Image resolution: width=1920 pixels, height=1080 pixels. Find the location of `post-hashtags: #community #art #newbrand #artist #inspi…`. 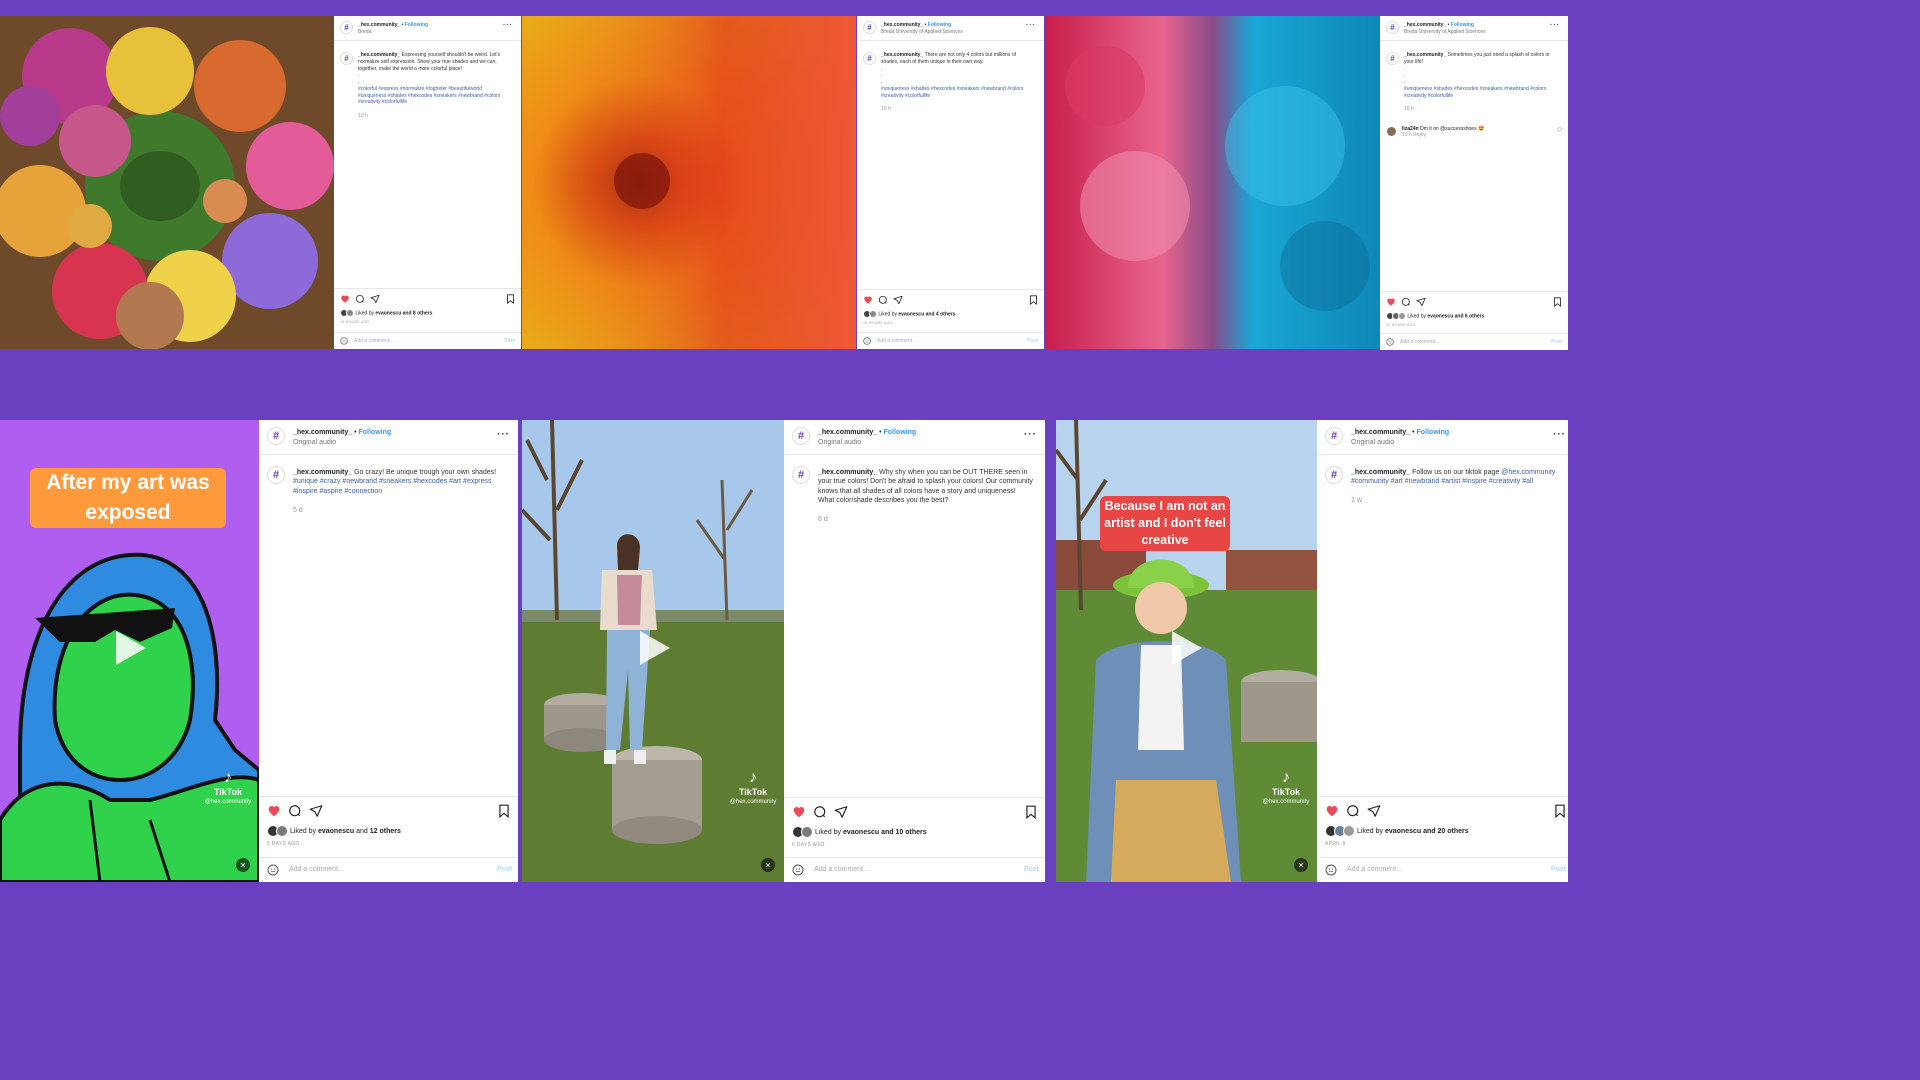

post-hashtags: #community #art #newbrand #artist #inspi… is located at coordinates (1442, 481).